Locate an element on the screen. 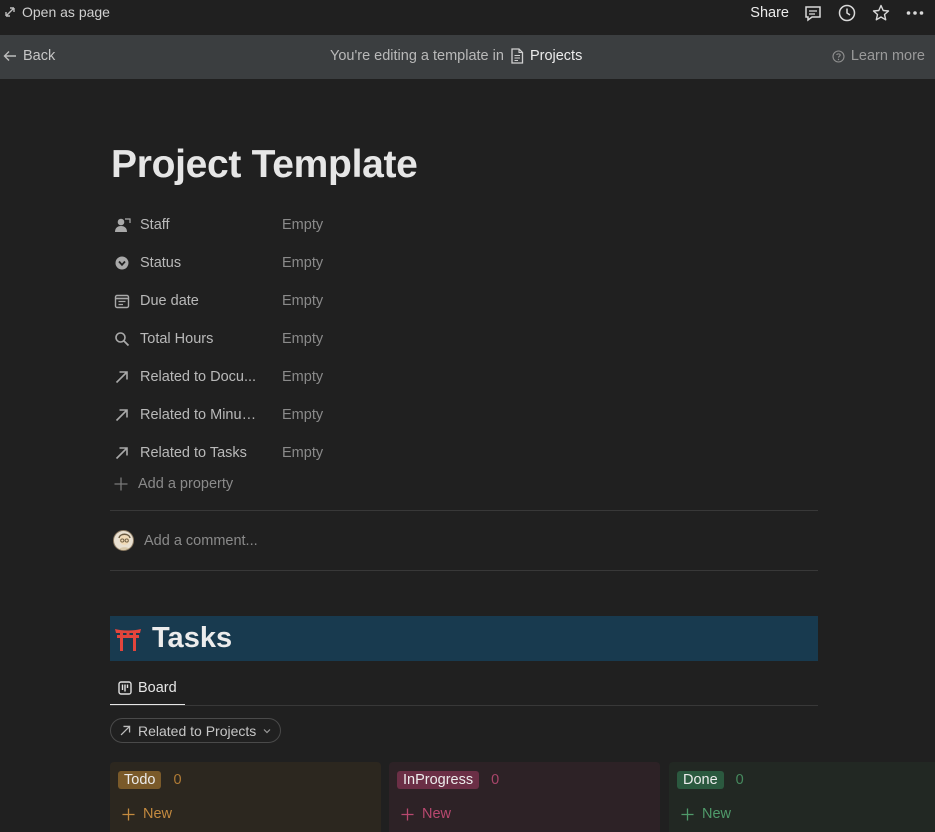  board-column-done: Done 0 New is located at coordinates (802, 797).